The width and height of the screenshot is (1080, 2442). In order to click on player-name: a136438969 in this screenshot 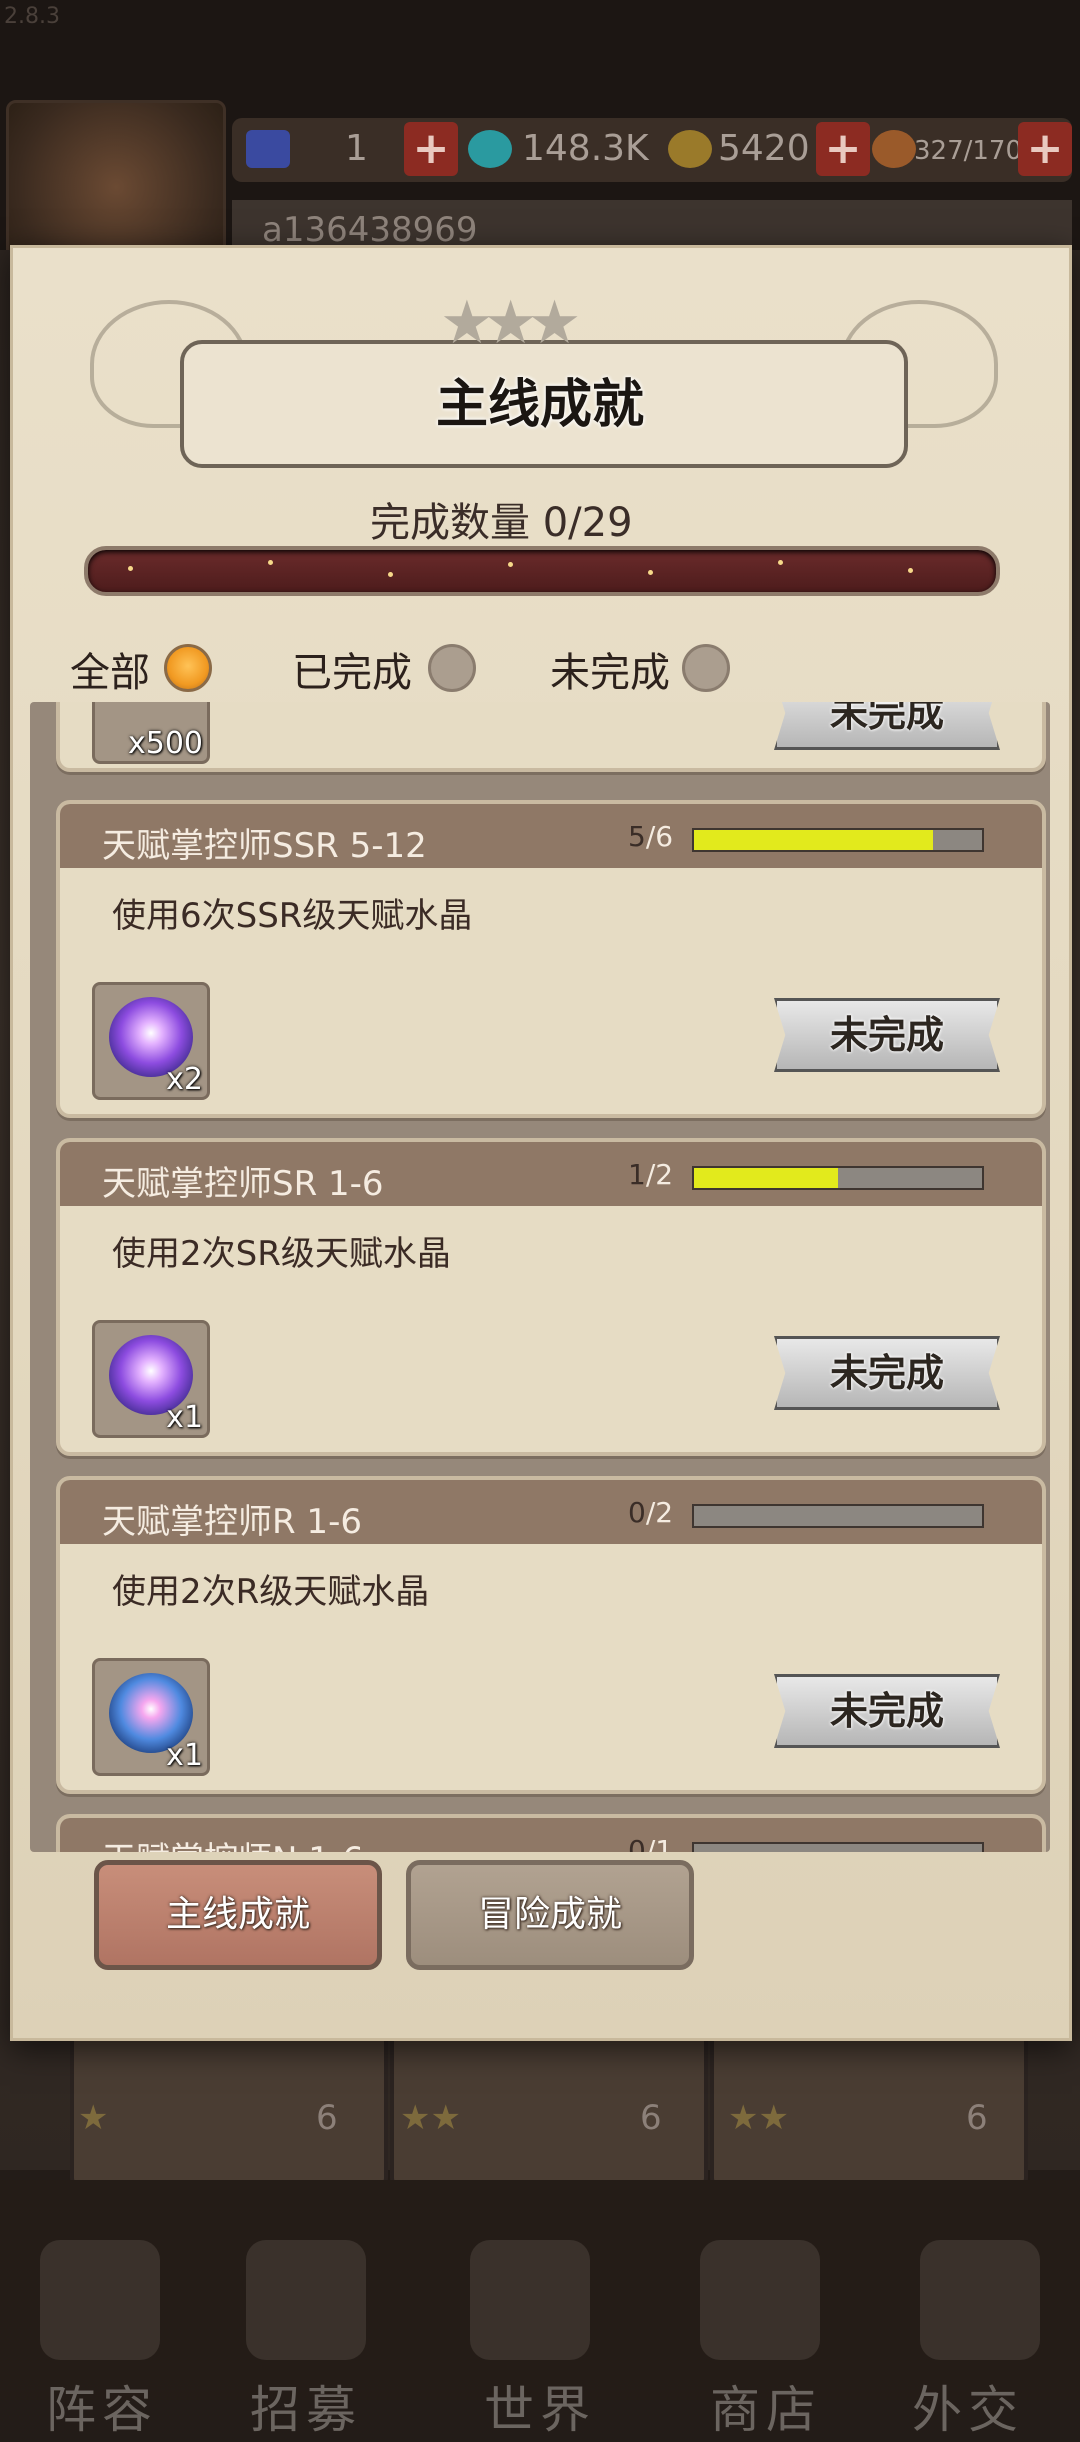, I will do `click(370, 230)`.